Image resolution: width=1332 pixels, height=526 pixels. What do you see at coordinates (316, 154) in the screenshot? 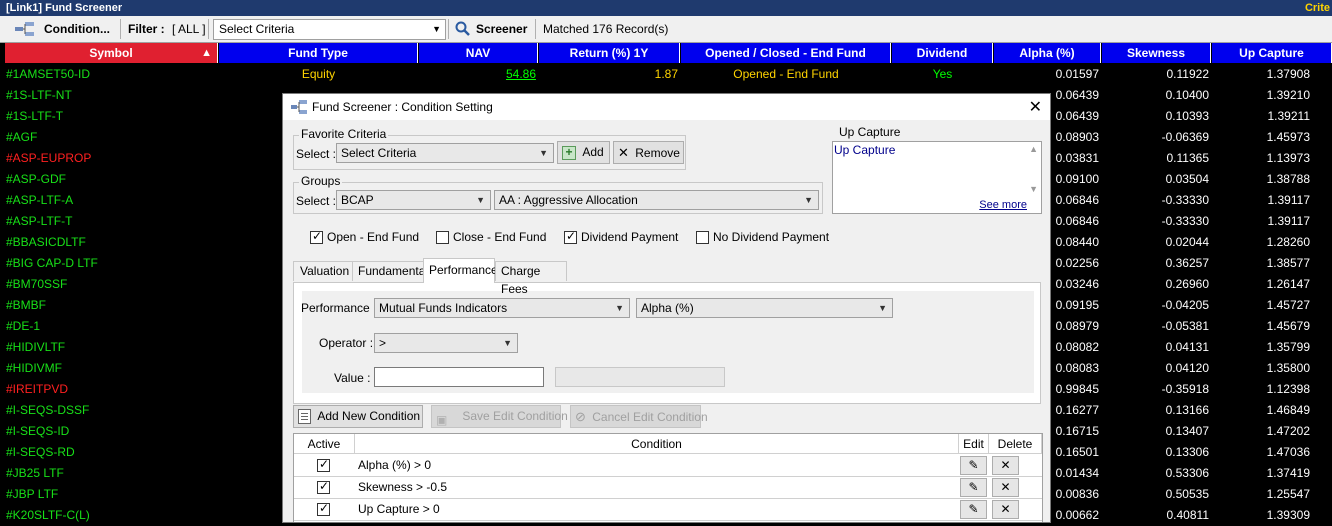
I see `favorite-select-label: Select :` at bounding box center [316, 154].